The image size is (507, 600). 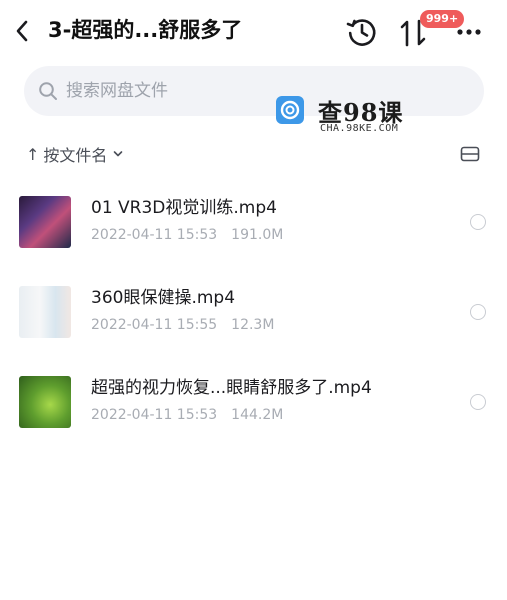 I want to click on page-title: 3-超强的...舒服多了, so click(x=145, y=30).